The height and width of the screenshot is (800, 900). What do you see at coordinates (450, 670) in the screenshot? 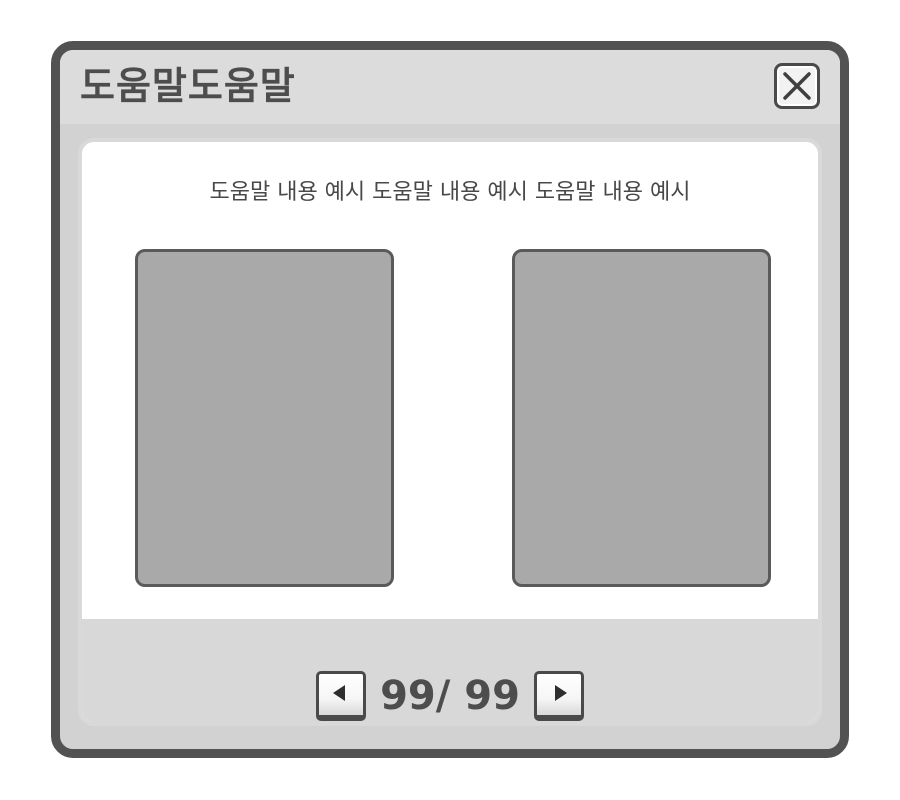
I see `pager-footer: 99/ 99` at bounding box center [450, 670].